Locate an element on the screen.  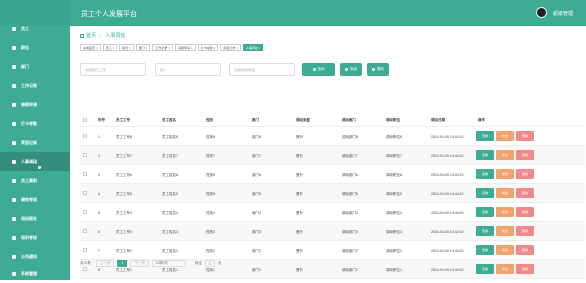
cell-employee-name: 员工姓名5 is located at coordinates (170, 194).